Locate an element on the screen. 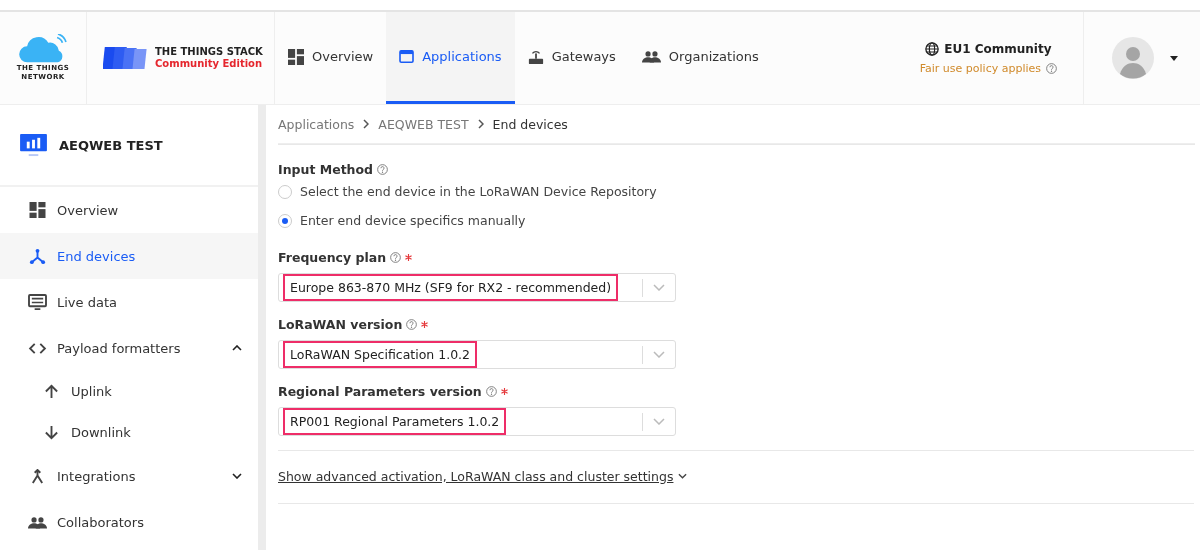 The height and width of the screenshot is (550, 1200). code-icon is located at coordinates (37, 348).